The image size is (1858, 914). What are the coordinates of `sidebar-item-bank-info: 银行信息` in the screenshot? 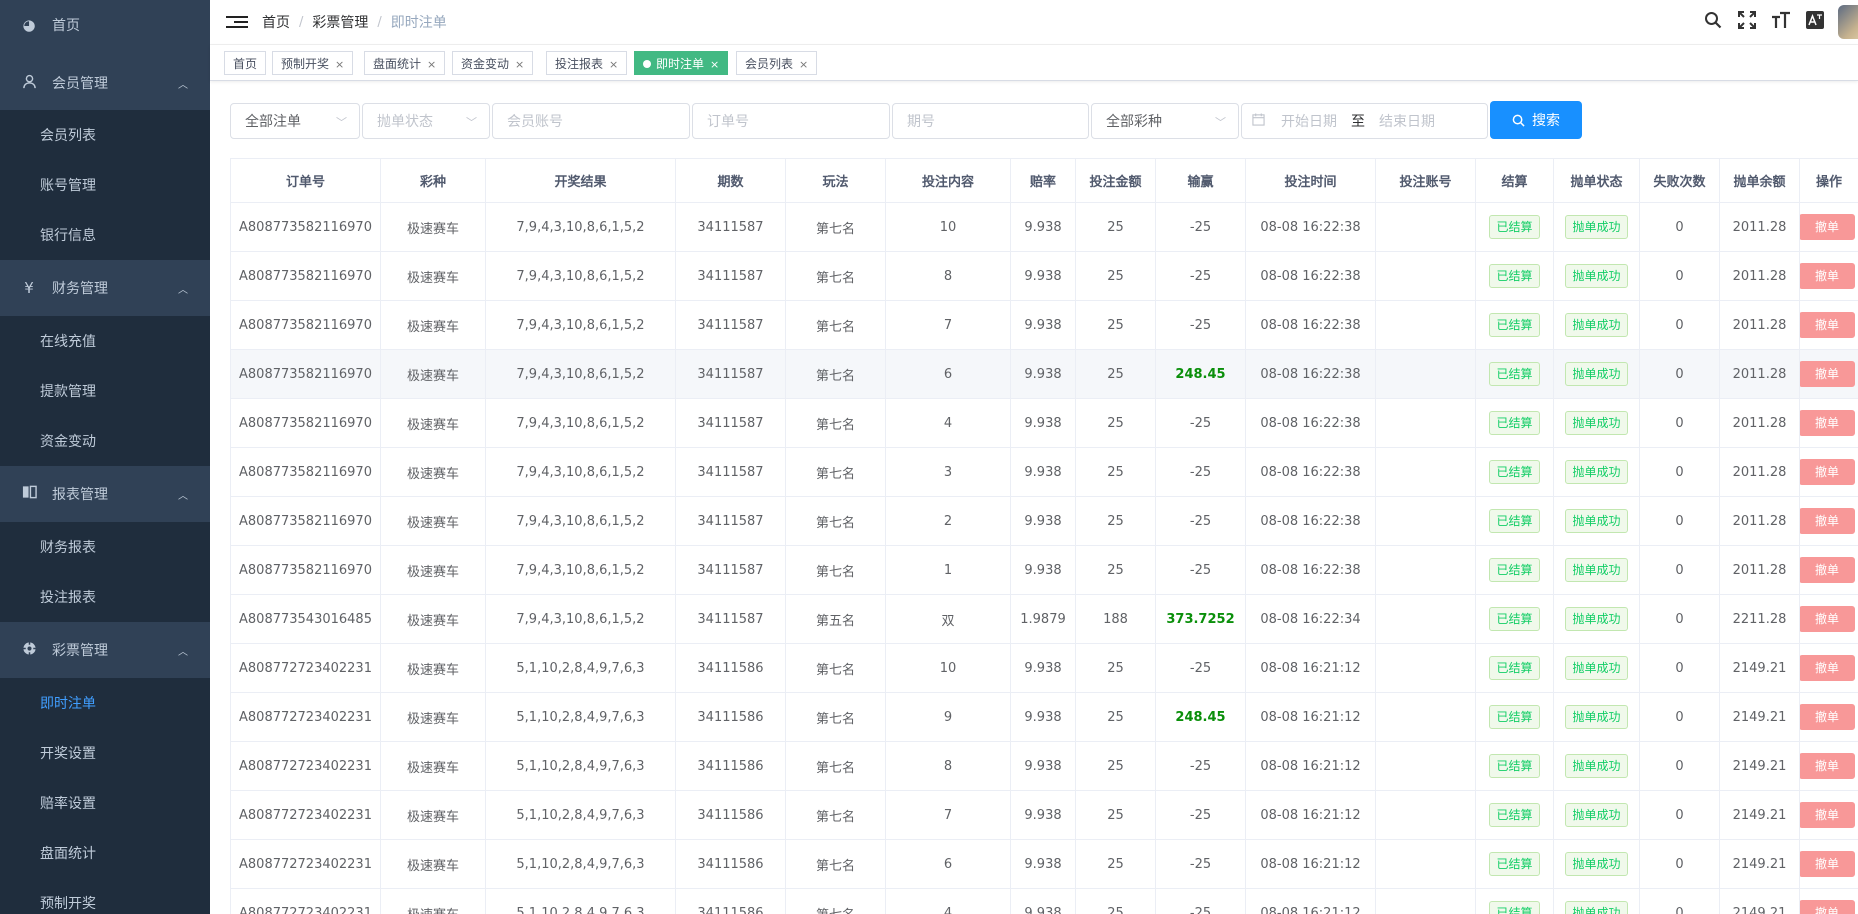 It's located at (105, 235).